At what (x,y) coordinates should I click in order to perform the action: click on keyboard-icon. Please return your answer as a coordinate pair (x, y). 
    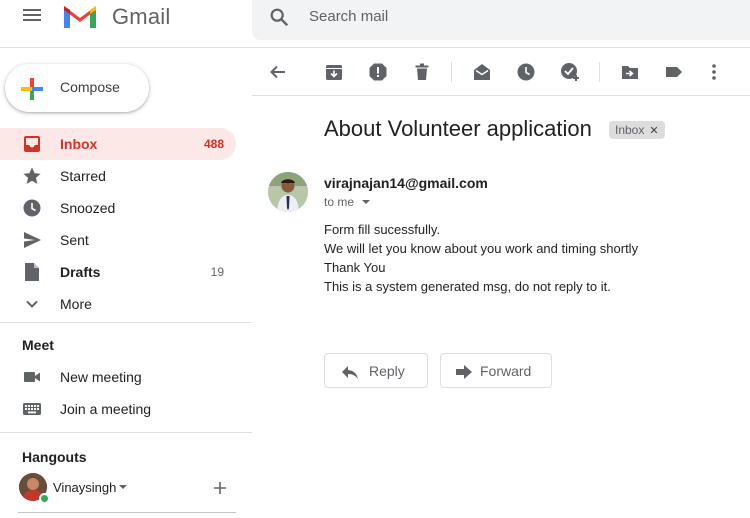
    Looking at the image, I should click on (32, 409).